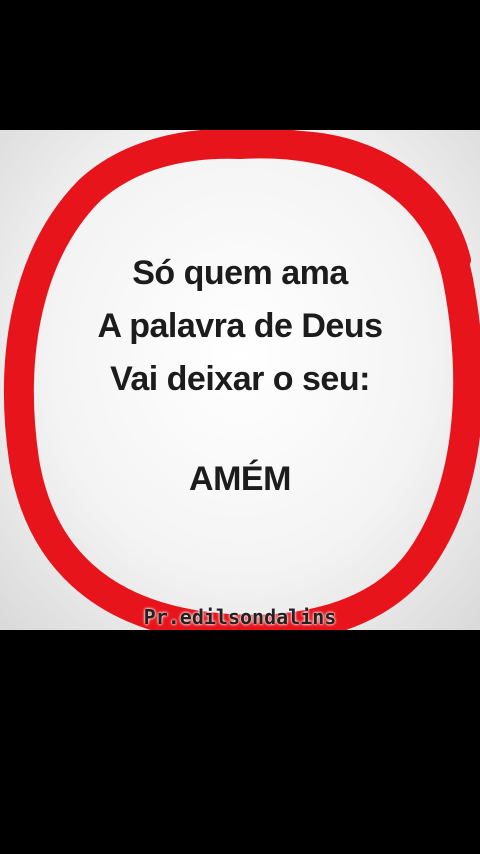 Image resolution: width=480 pixels, height=854 pixels. What do you see at coordinates (240, 326) in the screenshot?
I see `message-line-2: A palavra de Deus` at bounding box center [240, 326].